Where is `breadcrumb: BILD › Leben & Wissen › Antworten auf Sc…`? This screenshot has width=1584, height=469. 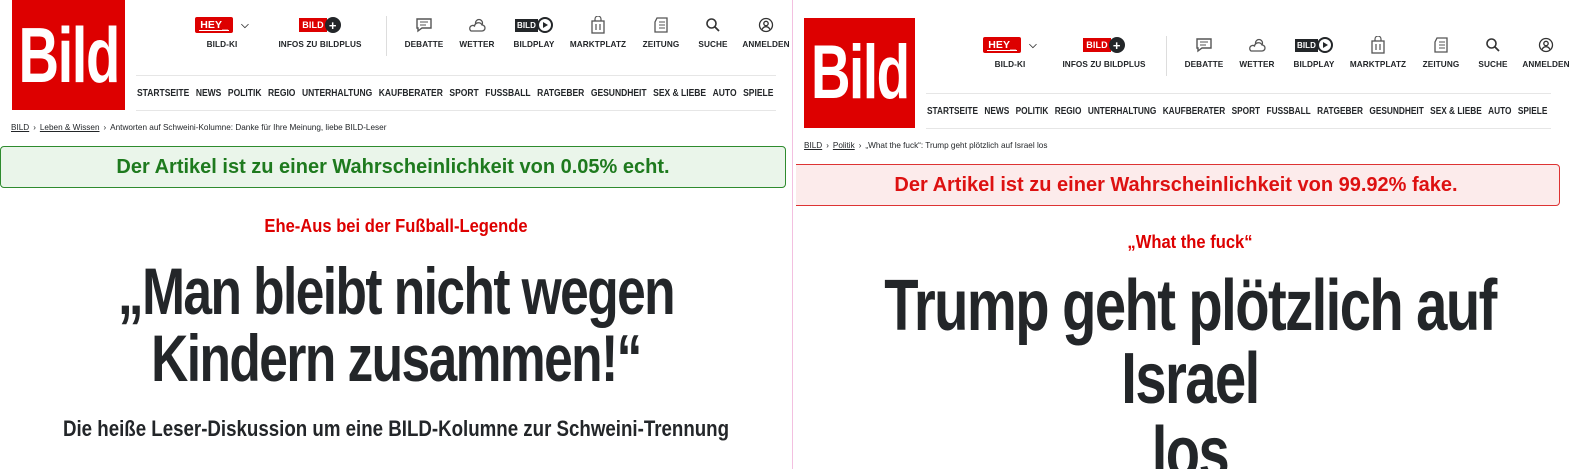 breadcrumb: BILD › Leben & Wissen › Antworten auf Sc… is located at coordinates (198, 127).